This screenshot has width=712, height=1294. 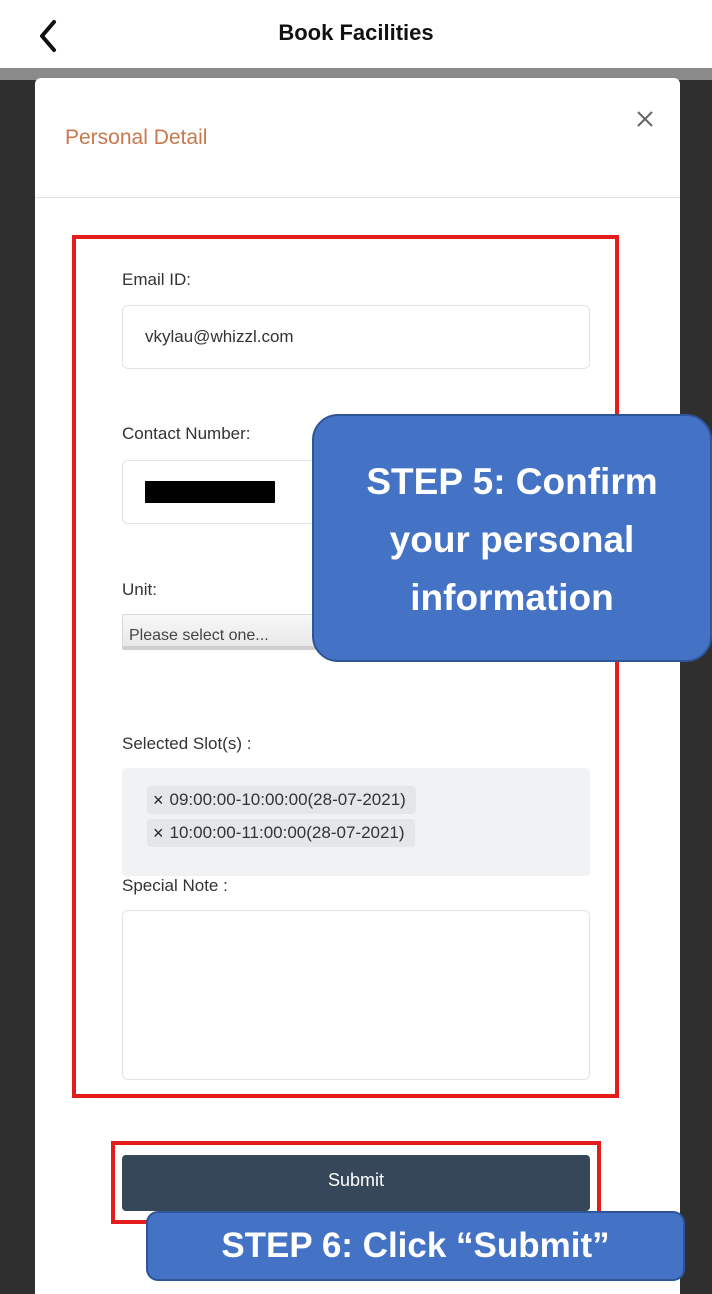 What do you see at coordinates (415, 1246) in the screenshot?
I see `step6-callout: STEP 6: Click “Submit”` at bounding box center [415, 1246].